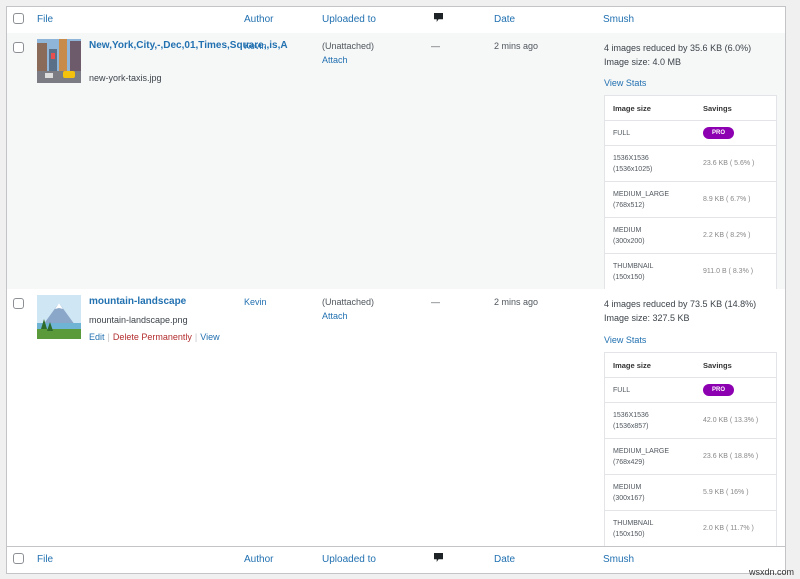 This screenshot has height=579, width=800. What do you see at coordinates (138, 320) in the screenshot?
I see `media-filename: mountain-landscape.png` at bounding box center [138, 320].